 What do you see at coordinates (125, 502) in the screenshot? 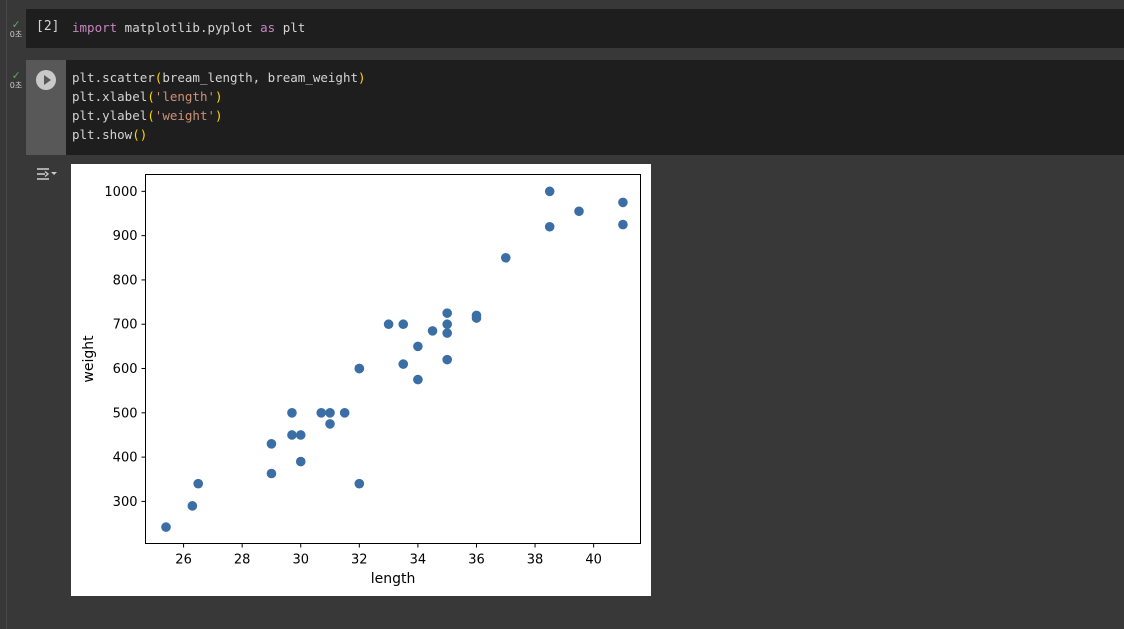
I see `y-tick-label: 300` at bounding box center [125, 502].